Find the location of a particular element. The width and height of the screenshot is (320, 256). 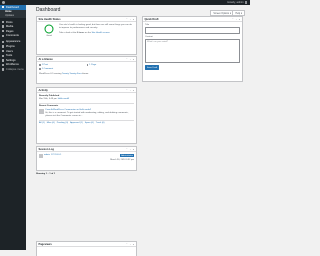

wordpress-logo-icon is located at coordinates (3, 2).